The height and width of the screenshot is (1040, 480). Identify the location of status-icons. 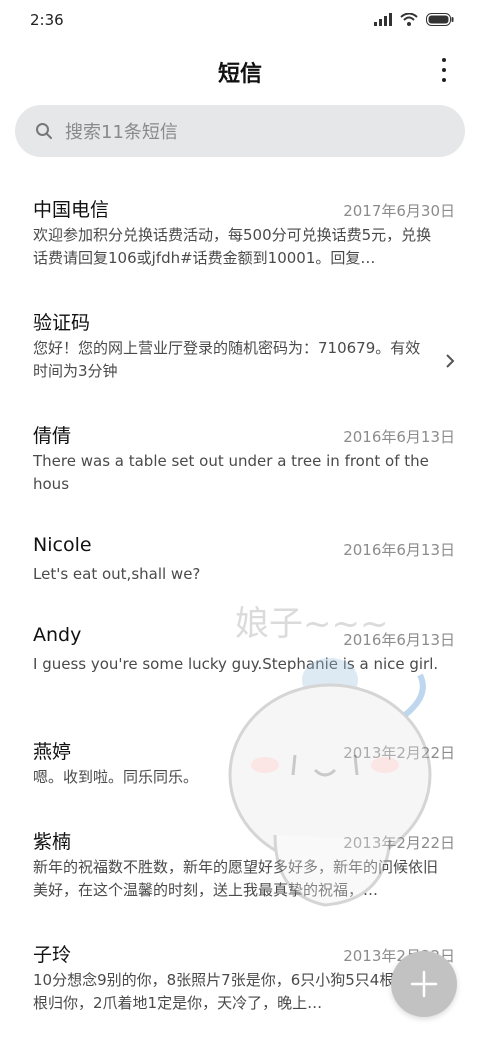
(414, 19).